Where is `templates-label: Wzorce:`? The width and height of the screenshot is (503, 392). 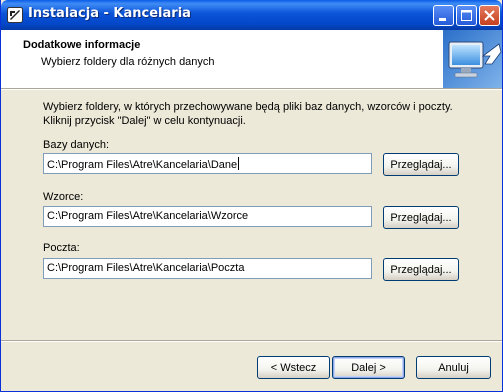 templates-label: Wzorce: is located at coordinates (63, 197).